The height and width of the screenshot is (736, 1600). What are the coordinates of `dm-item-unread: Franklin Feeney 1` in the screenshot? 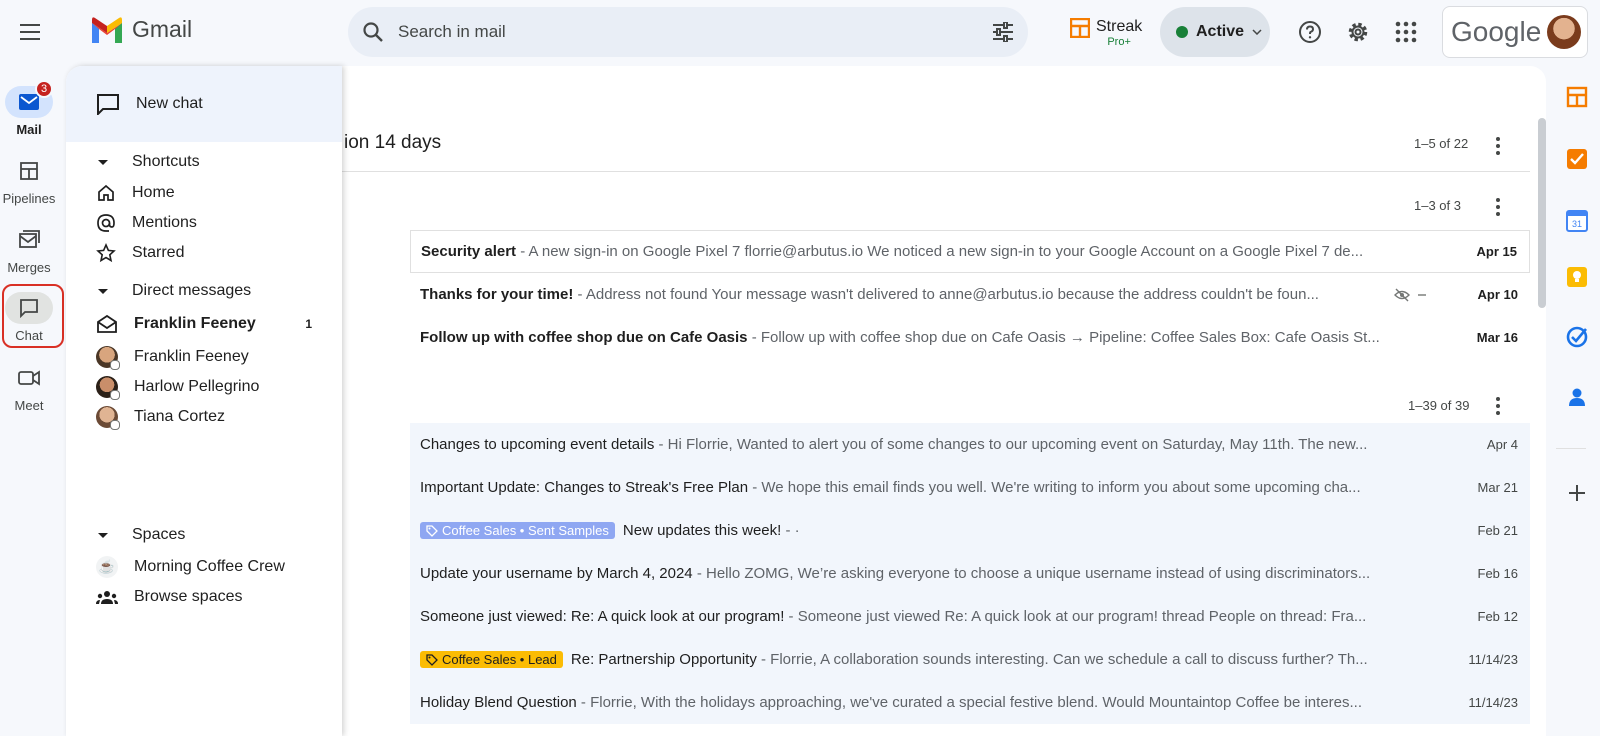 It's located at (219, 324).